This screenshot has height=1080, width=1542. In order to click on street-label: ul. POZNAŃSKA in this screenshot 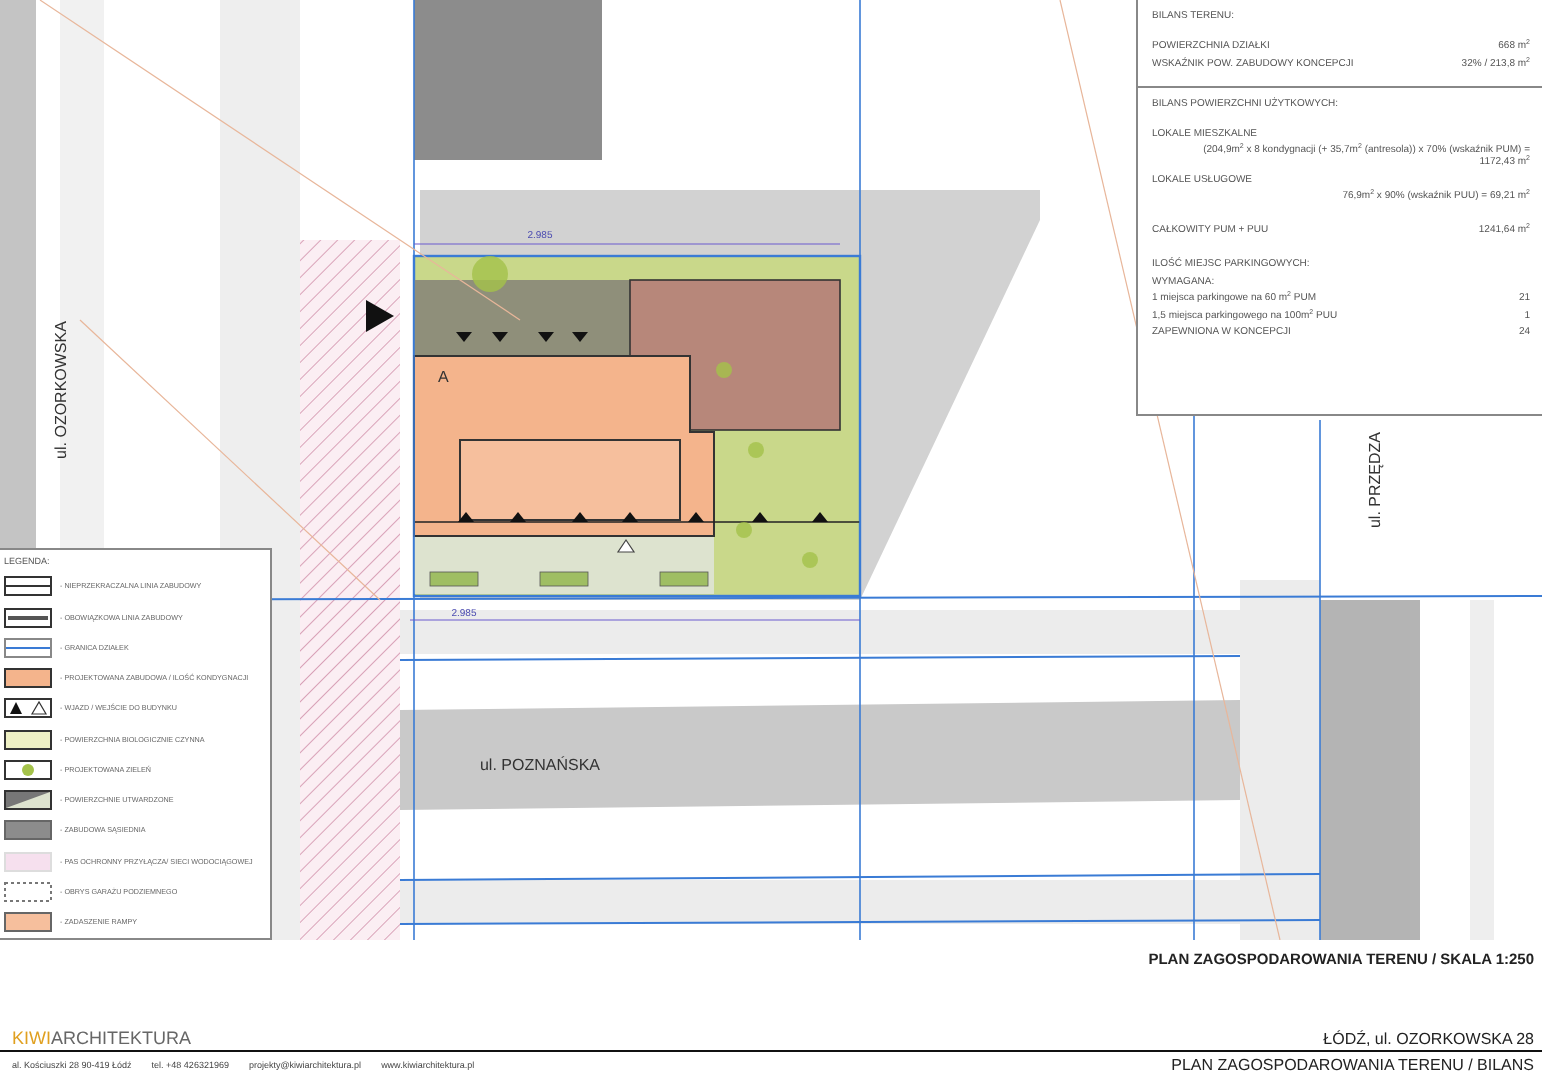, I will do `click(540, 765)`.